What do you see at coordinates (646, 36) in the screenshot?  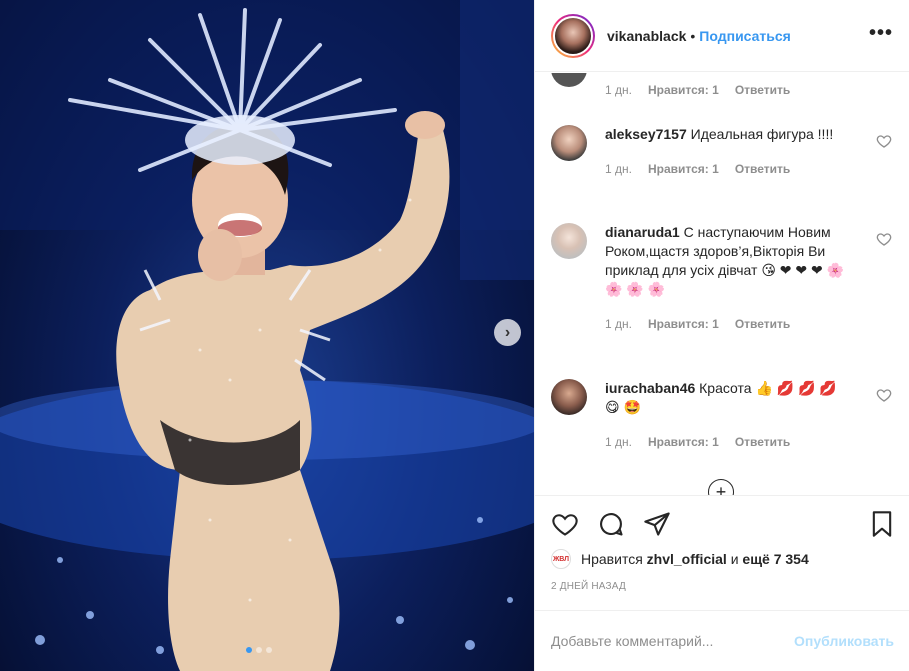 I see `author-username: vikanablack` at bounding box center [646, 36].